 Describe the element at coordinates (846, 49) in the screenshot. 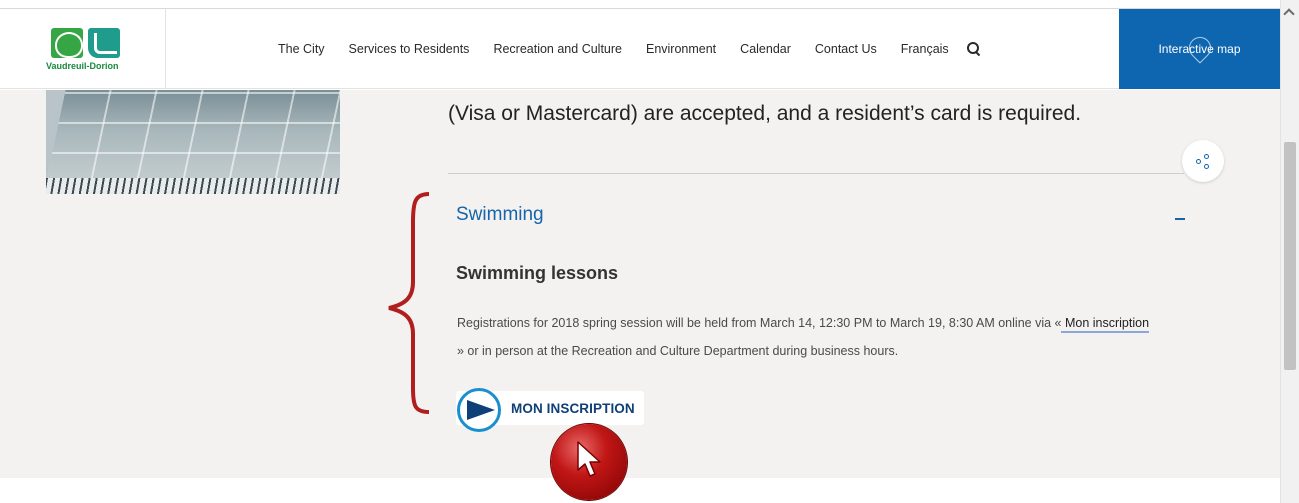

I see `nav-item-contact-us: Contact Us` at that location.